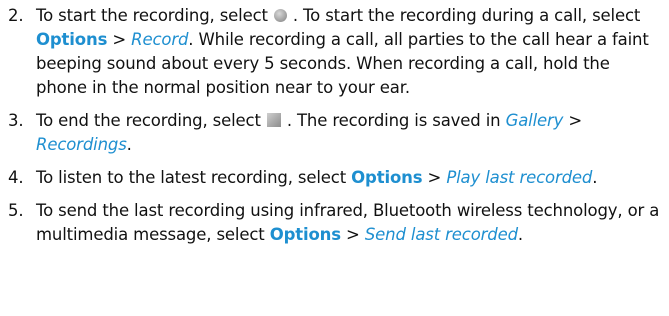  What do you see at coordinates (152, 15) in the screenshot?
I see `step-text: To start the recording, select` at bounding box center [152, 15].